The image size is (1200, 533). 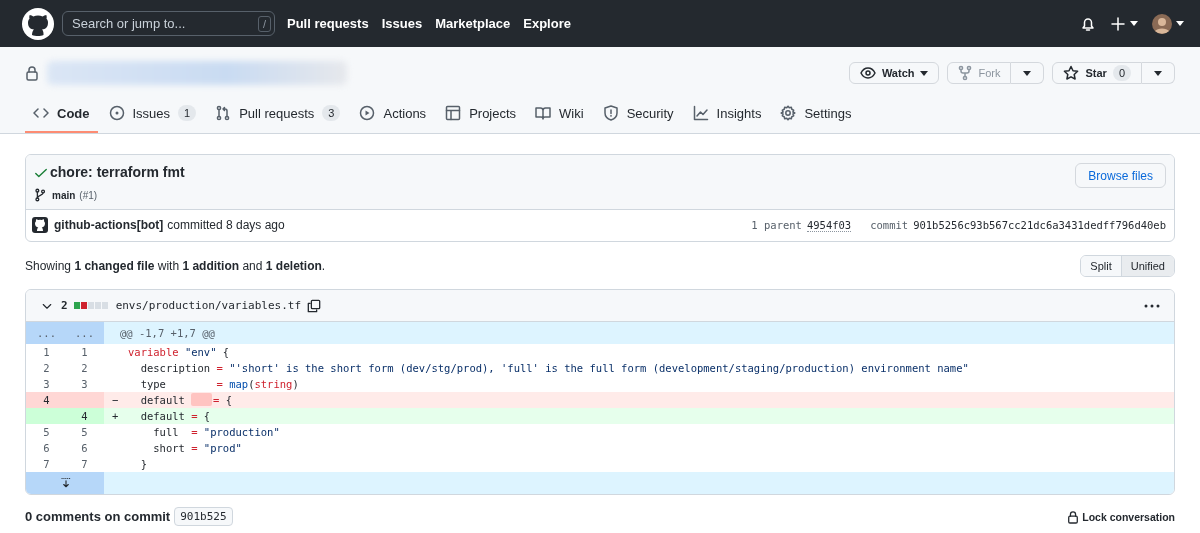 What do you see at coordinates (109, 225) in the screenshot?
I see `author-link: github-actions[bot]` at bounding box center [109, 225].